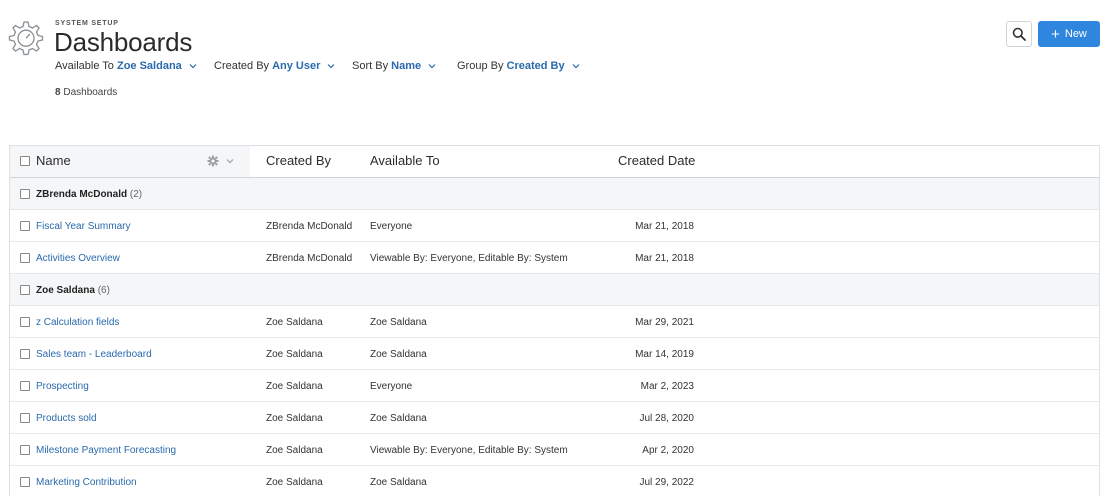 The image size is (1108, 499). I want to click on created-date-cell: Jul 28, 2020, so click(667, 418).